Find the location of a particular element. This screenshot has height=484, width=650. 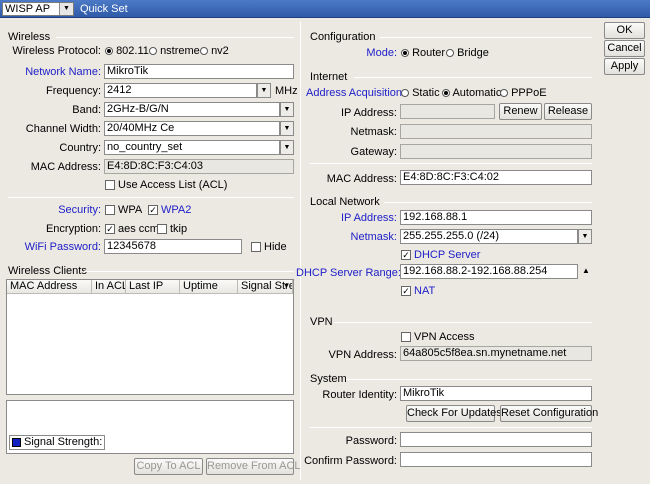

system-section-title: System is located at coordinates (328, 379).